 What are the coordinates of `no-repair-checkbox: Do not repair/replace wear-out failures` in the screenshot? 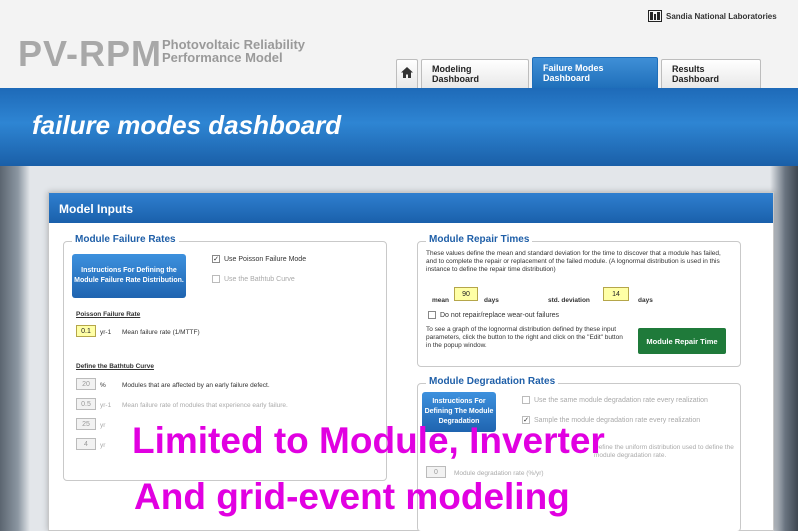 It's located at (493, 315).